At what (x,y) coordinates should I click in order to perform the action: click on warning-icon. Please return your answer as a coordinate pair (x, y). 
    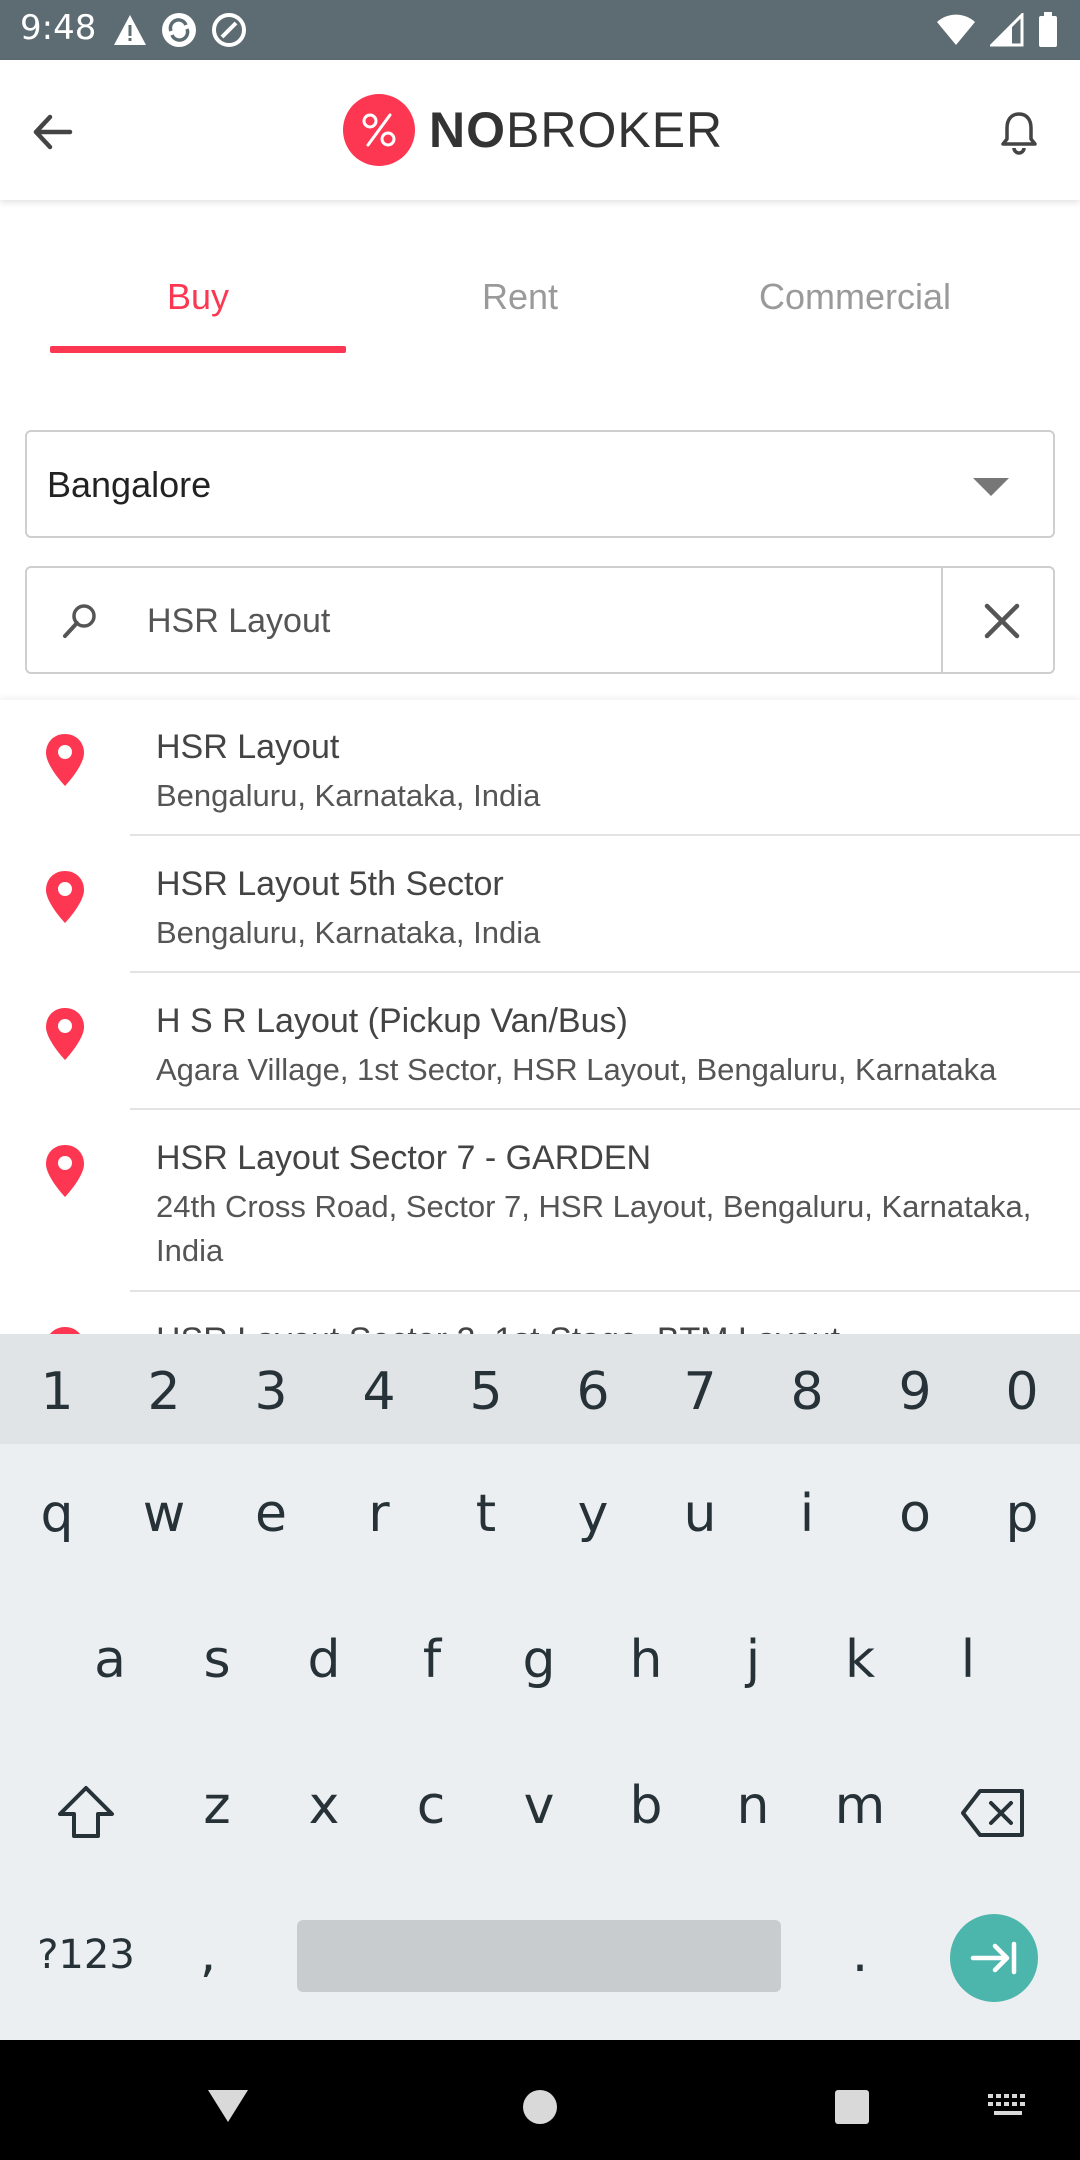
    Looking at the image, I should click on (130, 30).